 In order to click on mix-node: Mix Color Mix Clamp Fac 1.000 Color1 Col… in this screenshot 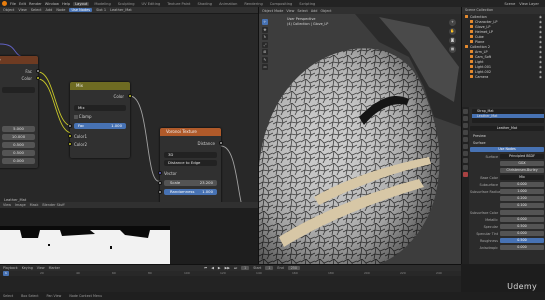, I will do `click(100, 120)`.